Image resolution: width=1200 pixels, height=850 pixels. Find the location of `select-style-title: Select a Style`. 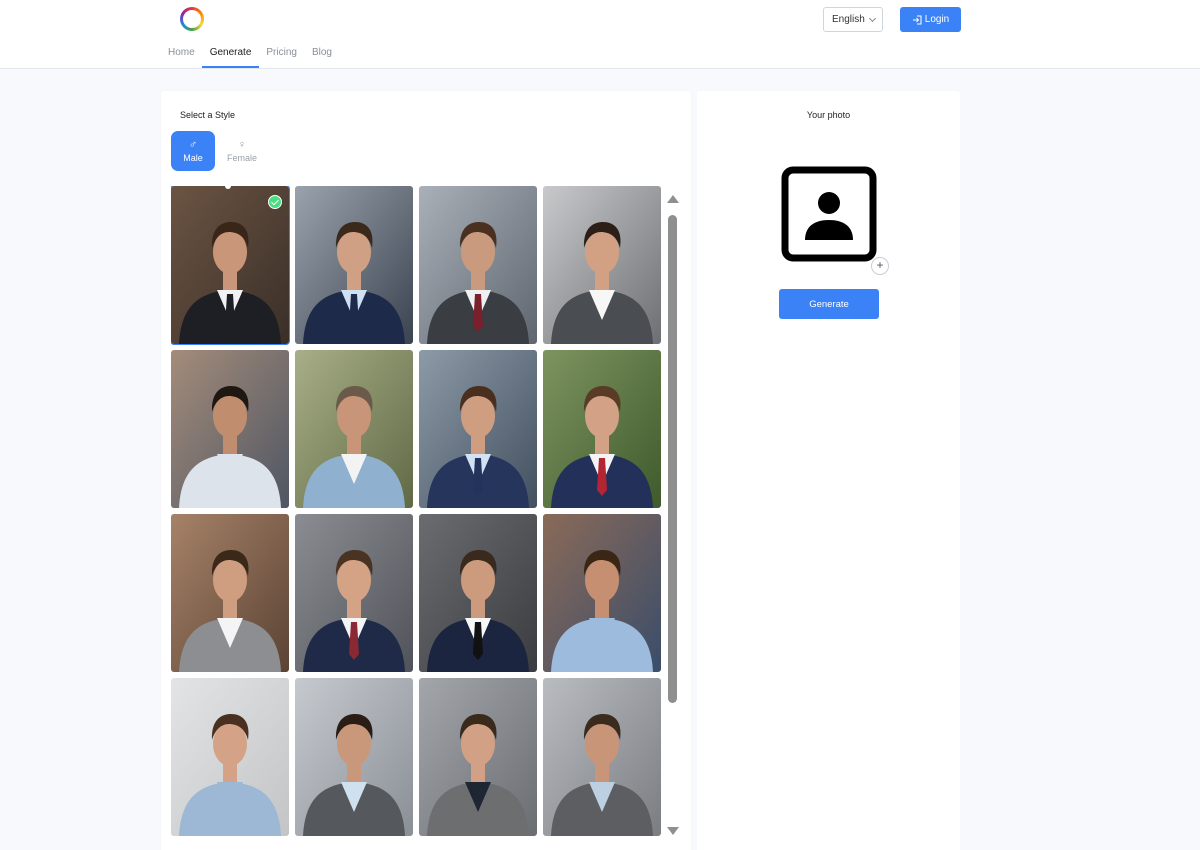

select-style-title: Select a Style is located at coordinates (208, 115).